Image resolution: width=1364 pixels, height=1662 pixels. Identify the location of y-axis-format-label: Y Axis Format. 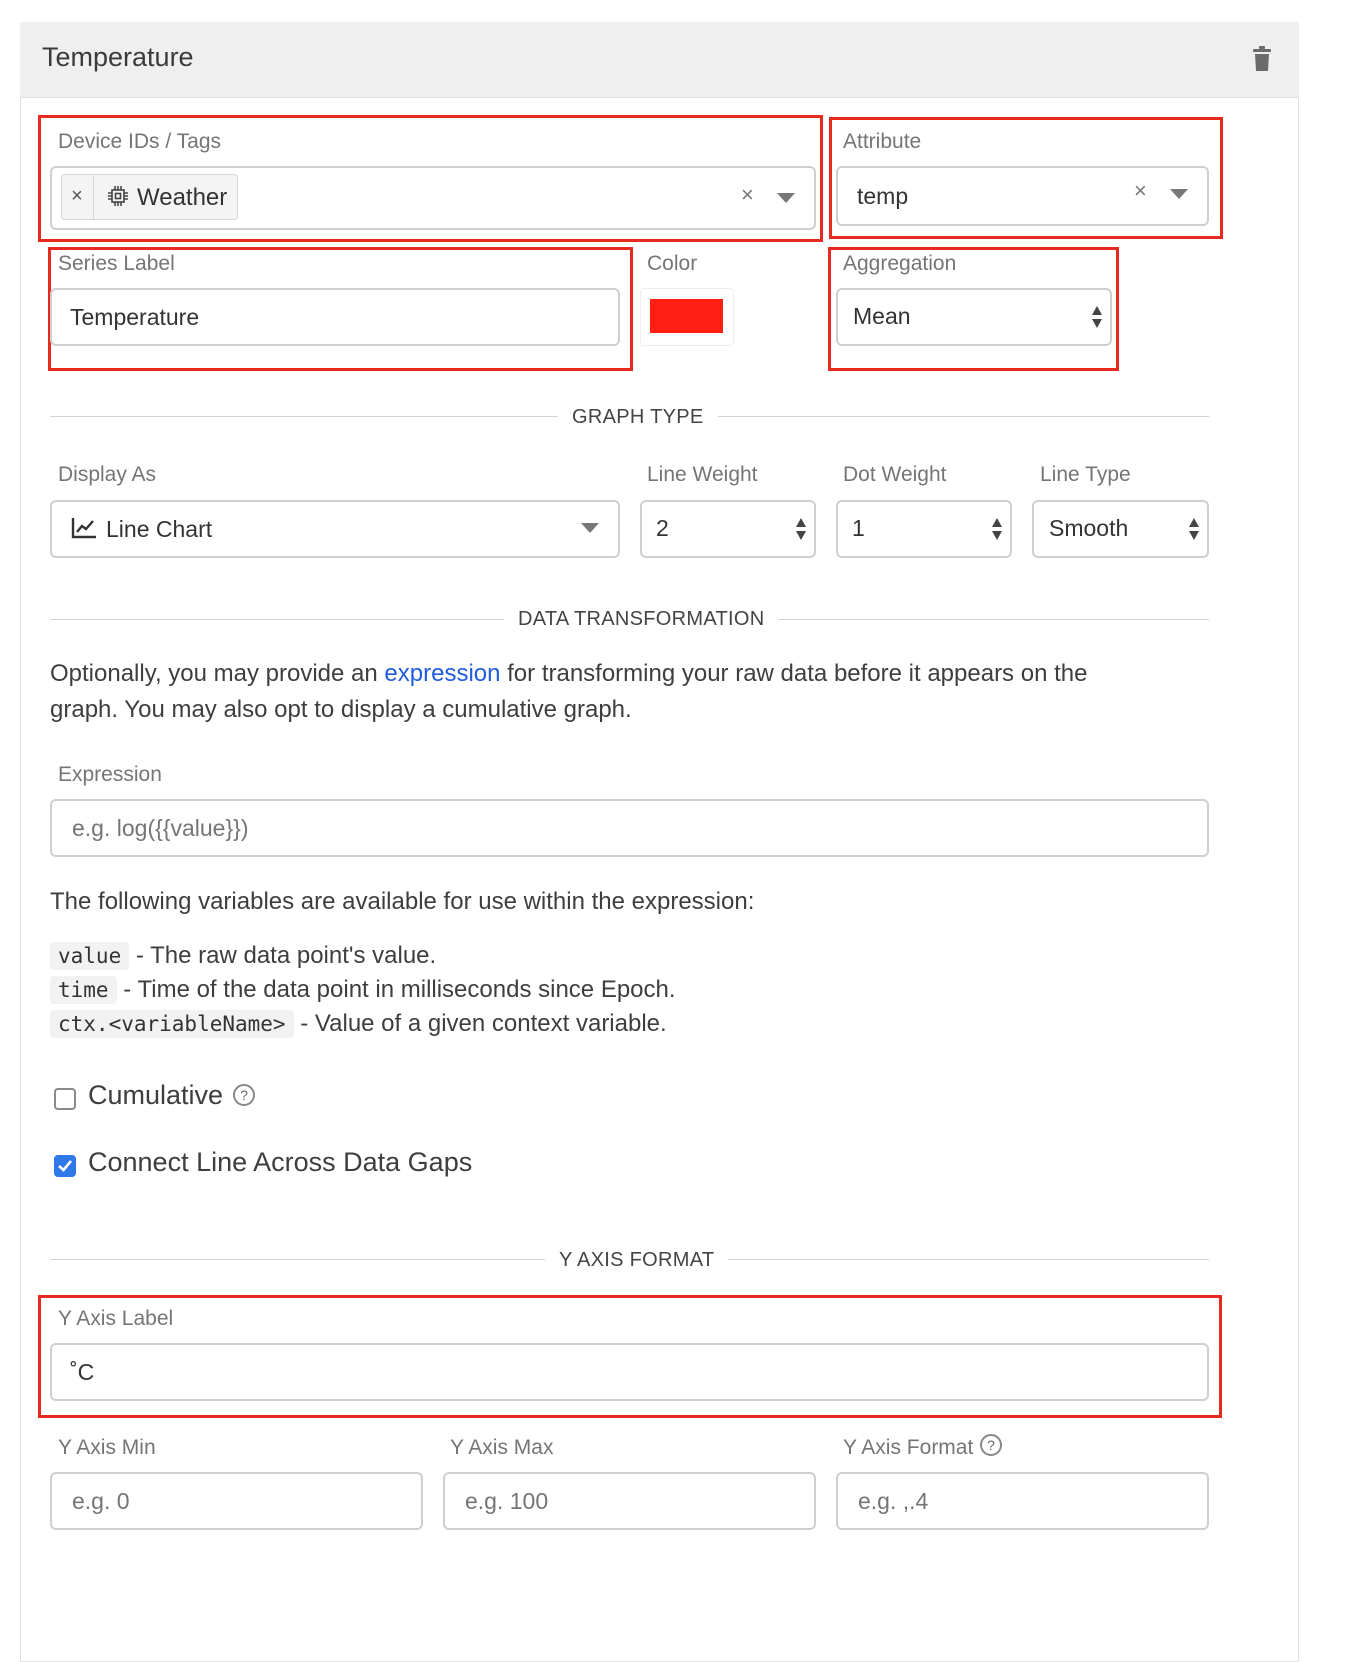
(908, 1447).